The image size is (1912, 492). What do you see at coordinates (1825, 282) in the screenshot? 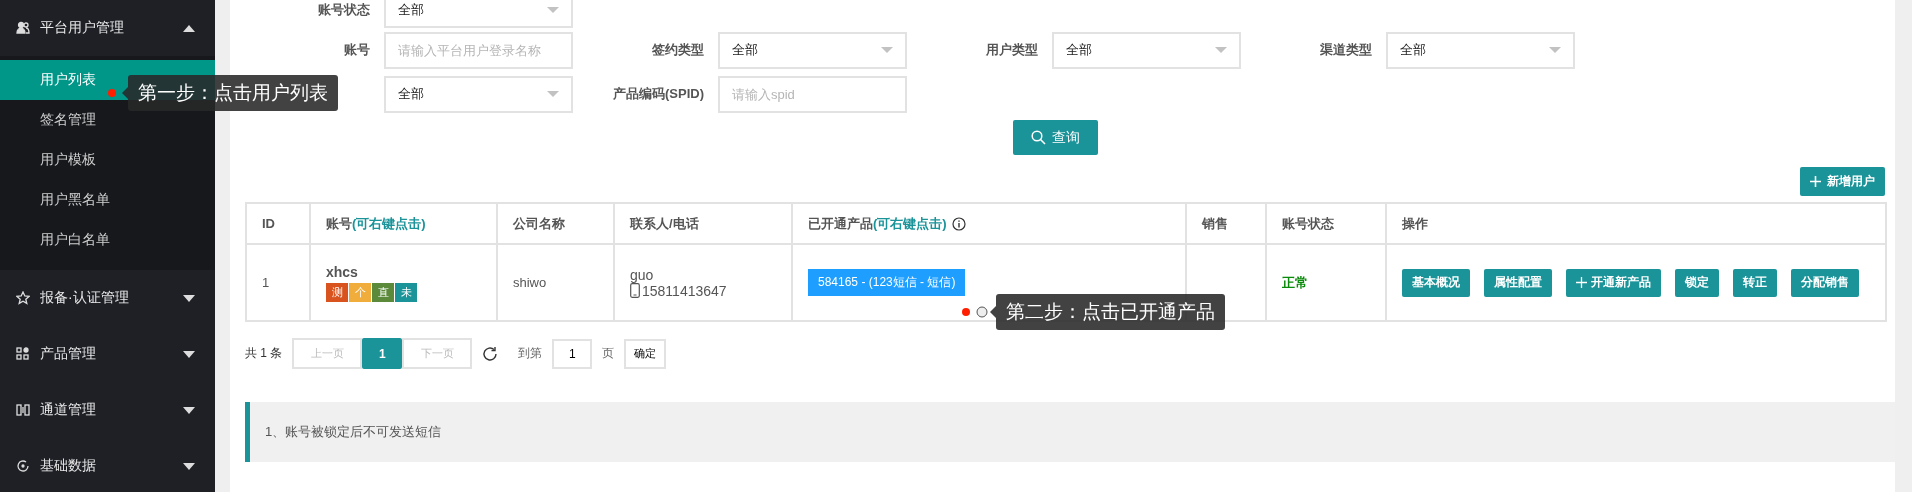
I see `action-button: 分配销售` at bounding box center [1825, 282].